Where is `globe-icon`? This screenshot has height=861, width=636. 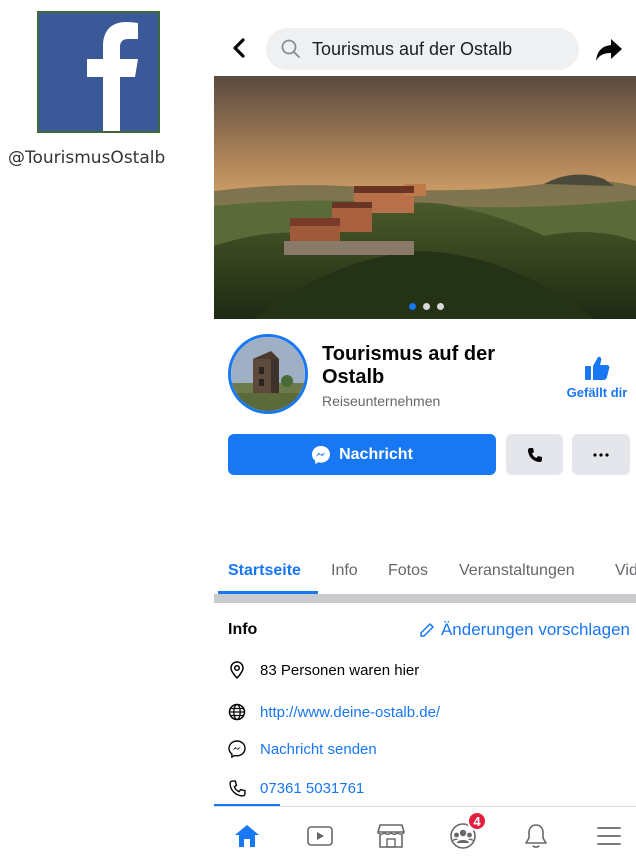 globe-icon is located at coordinates (237, 712).